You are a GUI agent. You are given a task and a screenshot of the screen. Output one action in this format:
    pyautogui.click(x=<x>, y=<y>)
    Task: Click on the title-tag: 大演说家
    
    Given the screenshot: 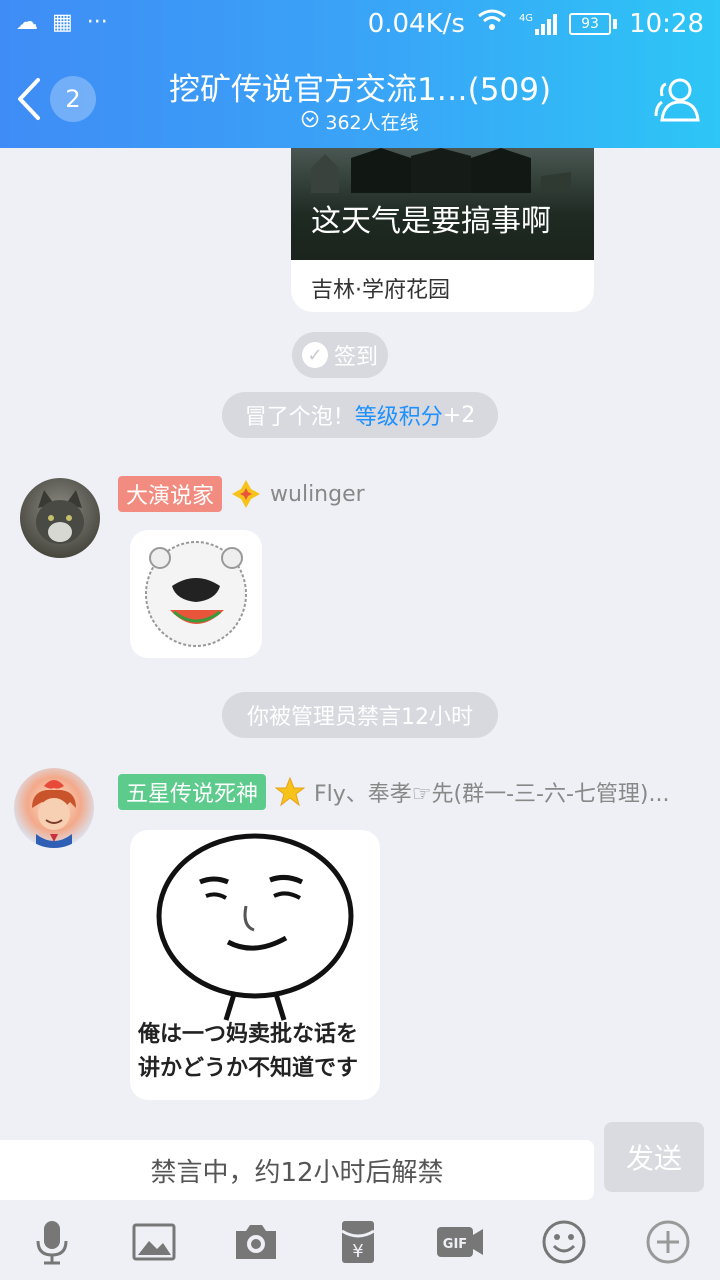 What is the action you would take?
    pyautogui.click(x=170, y=494)
    